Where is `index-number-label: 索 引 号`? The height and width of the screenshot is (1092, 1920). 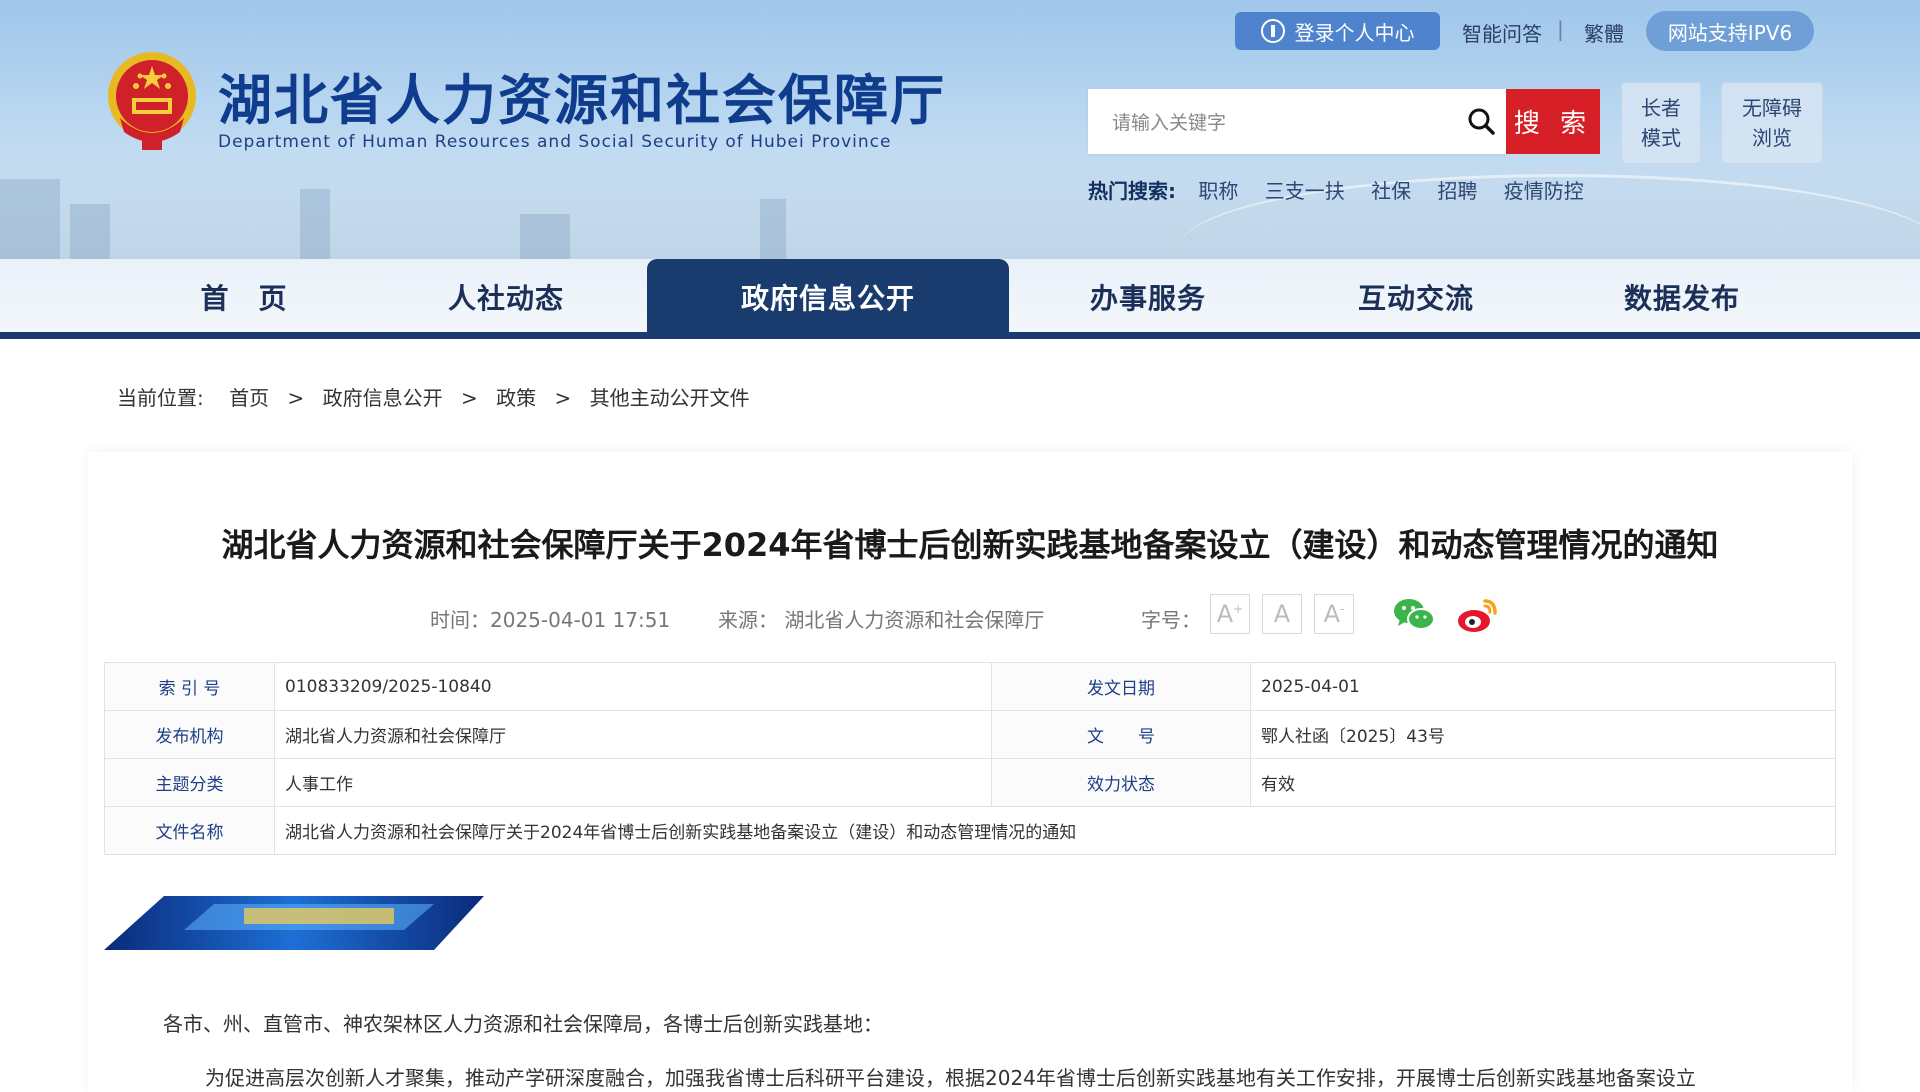 index-number-label: 索 引 号 is located at coordinates (189, 686).